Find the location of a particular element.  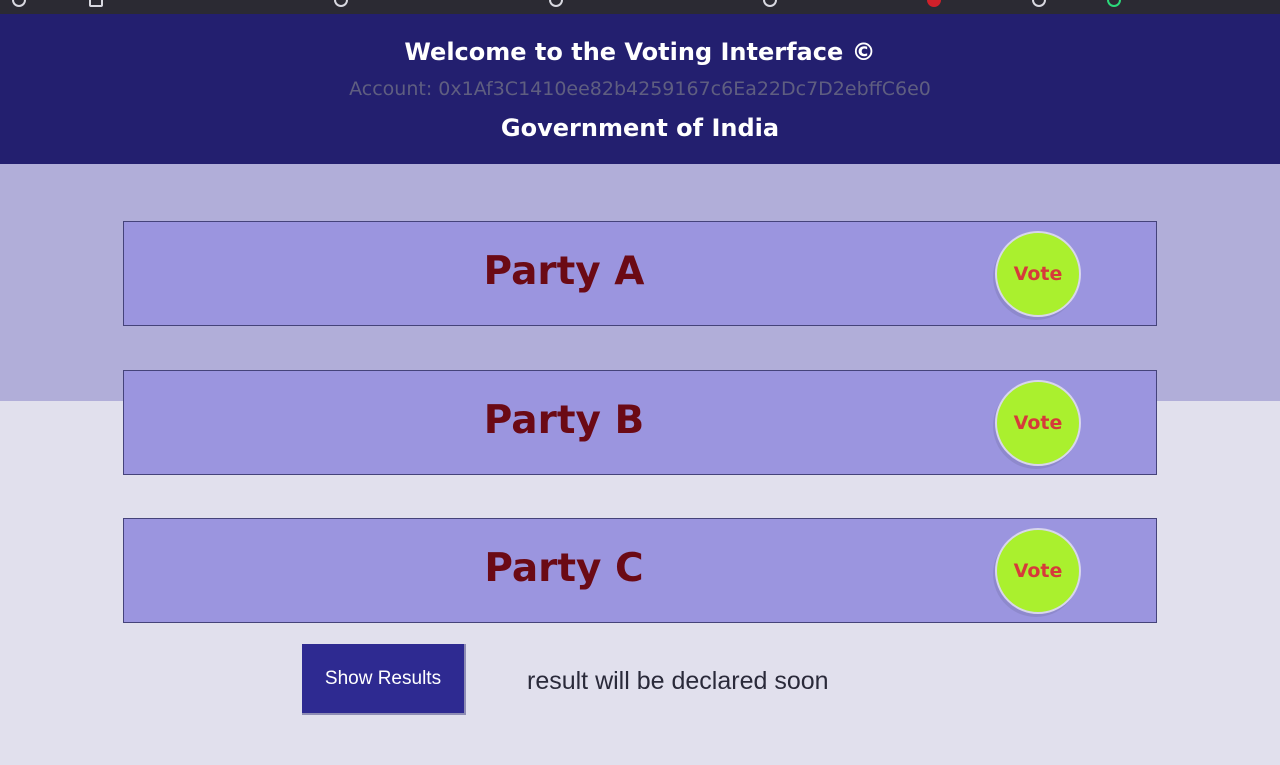

party-name: Party A is located at coordinates (564, 271).